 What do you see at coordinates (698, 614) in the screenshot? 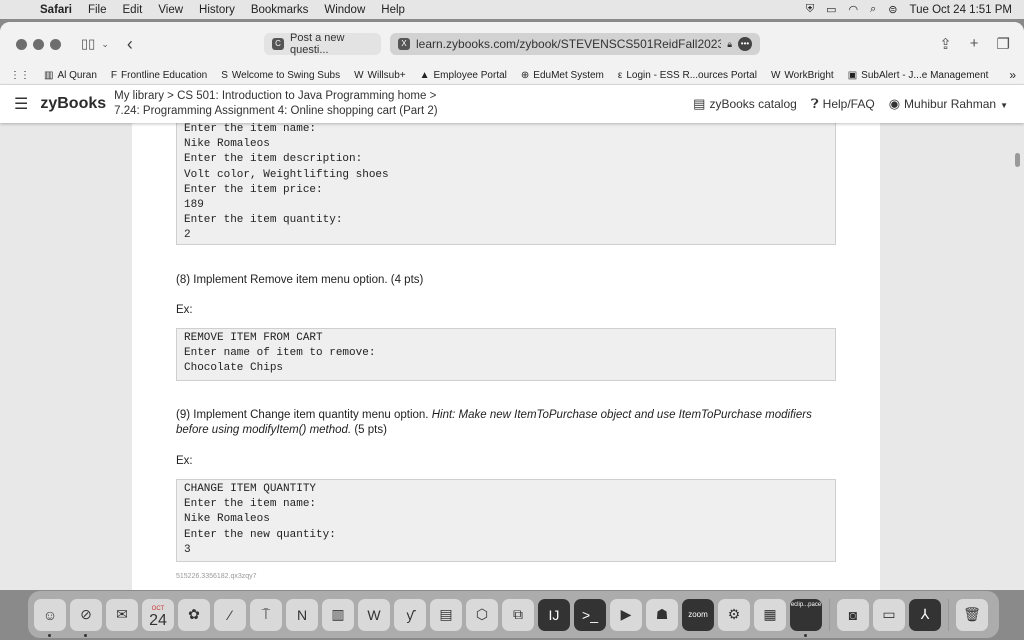
I see `zoom-icon: zoom` at bounding box center [698, 614].